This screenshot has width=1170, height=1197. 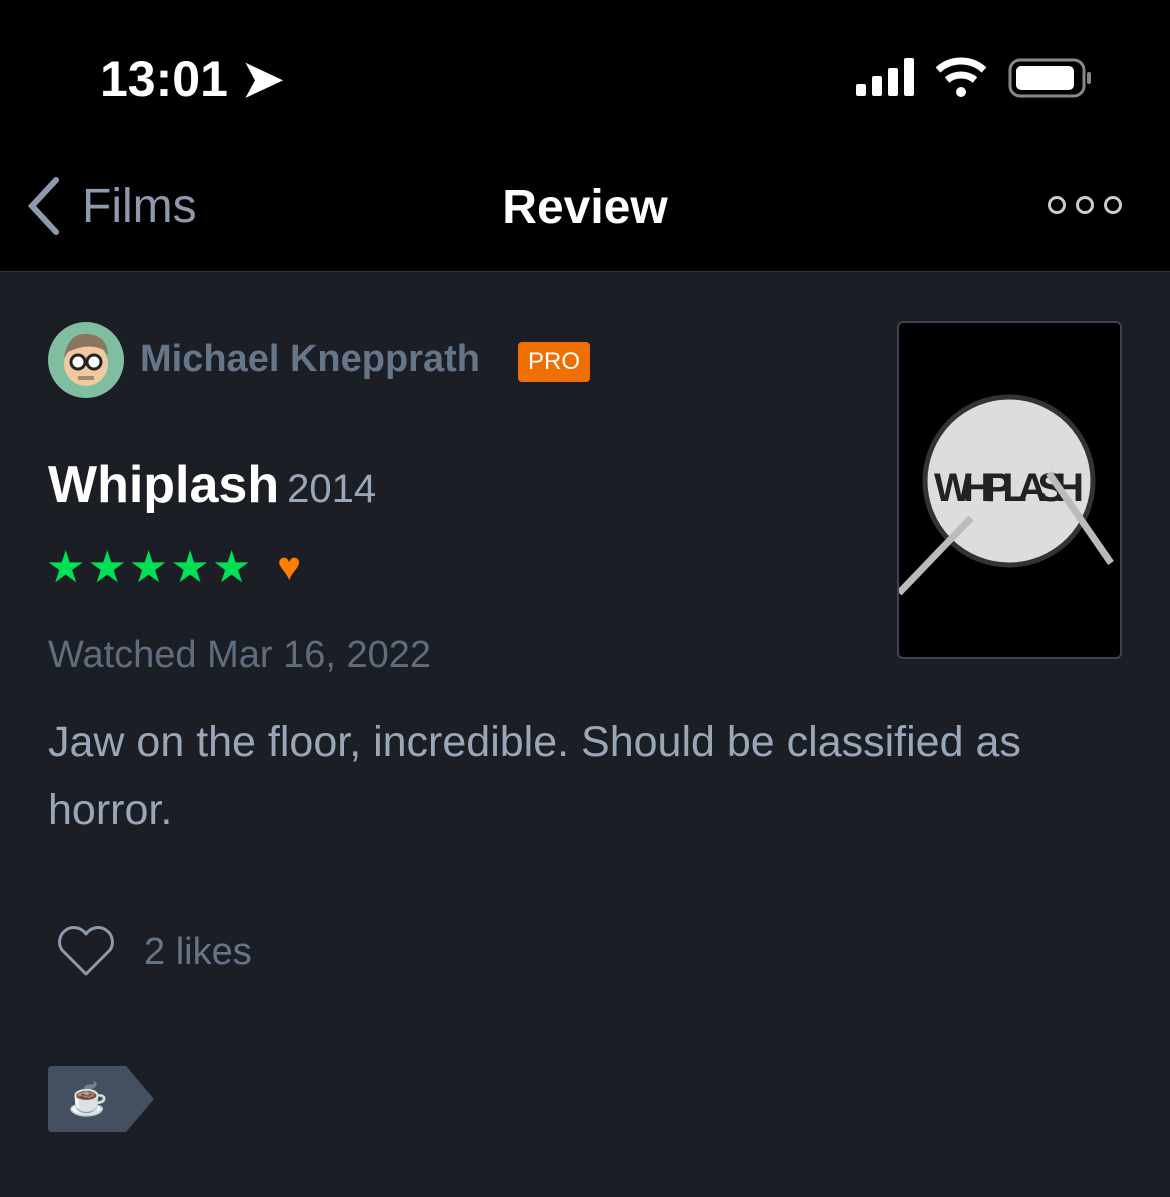 I want to click on film-year: 2014, so click(x=331, y=489).